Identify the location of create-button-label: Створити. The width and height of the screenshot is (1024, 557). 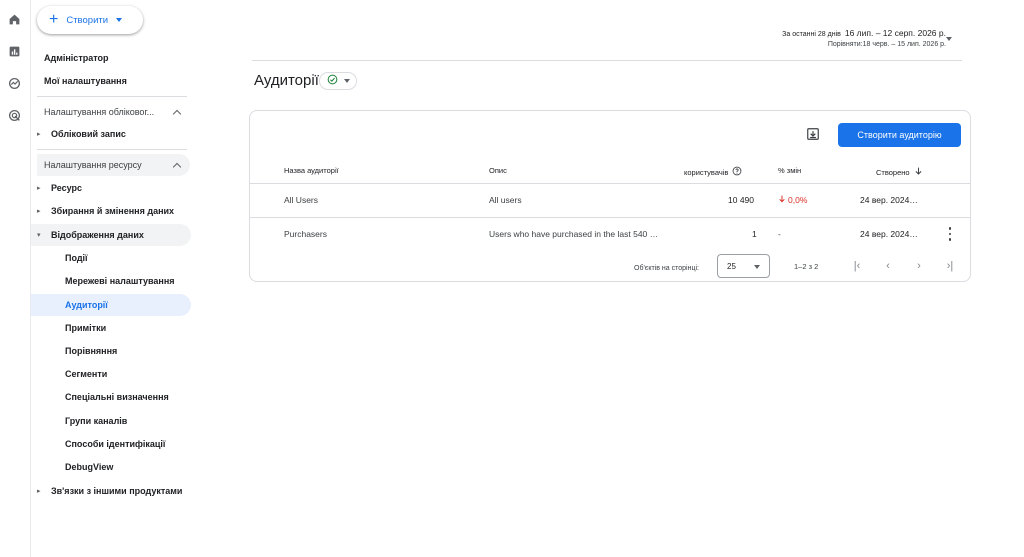
(87, 20).